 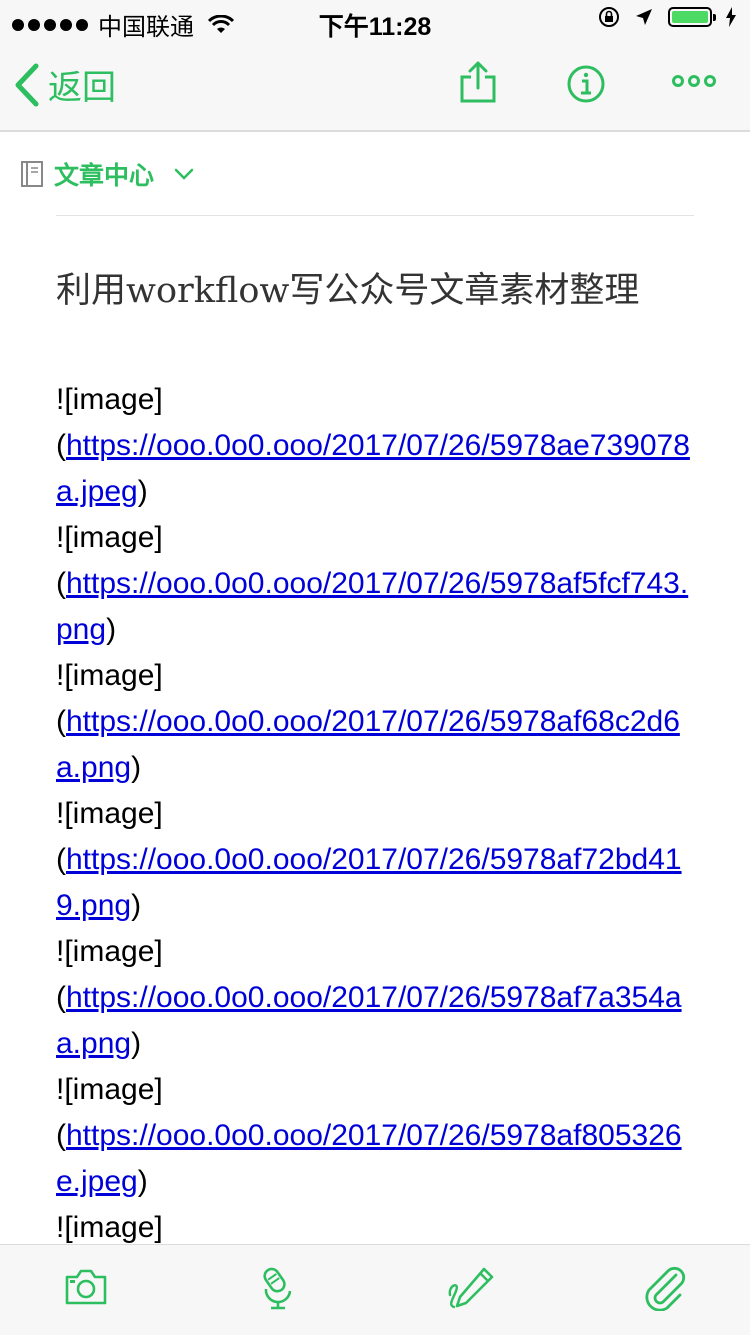 What do you see at coordinates (731, 17) in the screenshot?
I see `charging-icon` at bounding box center [731, 17].